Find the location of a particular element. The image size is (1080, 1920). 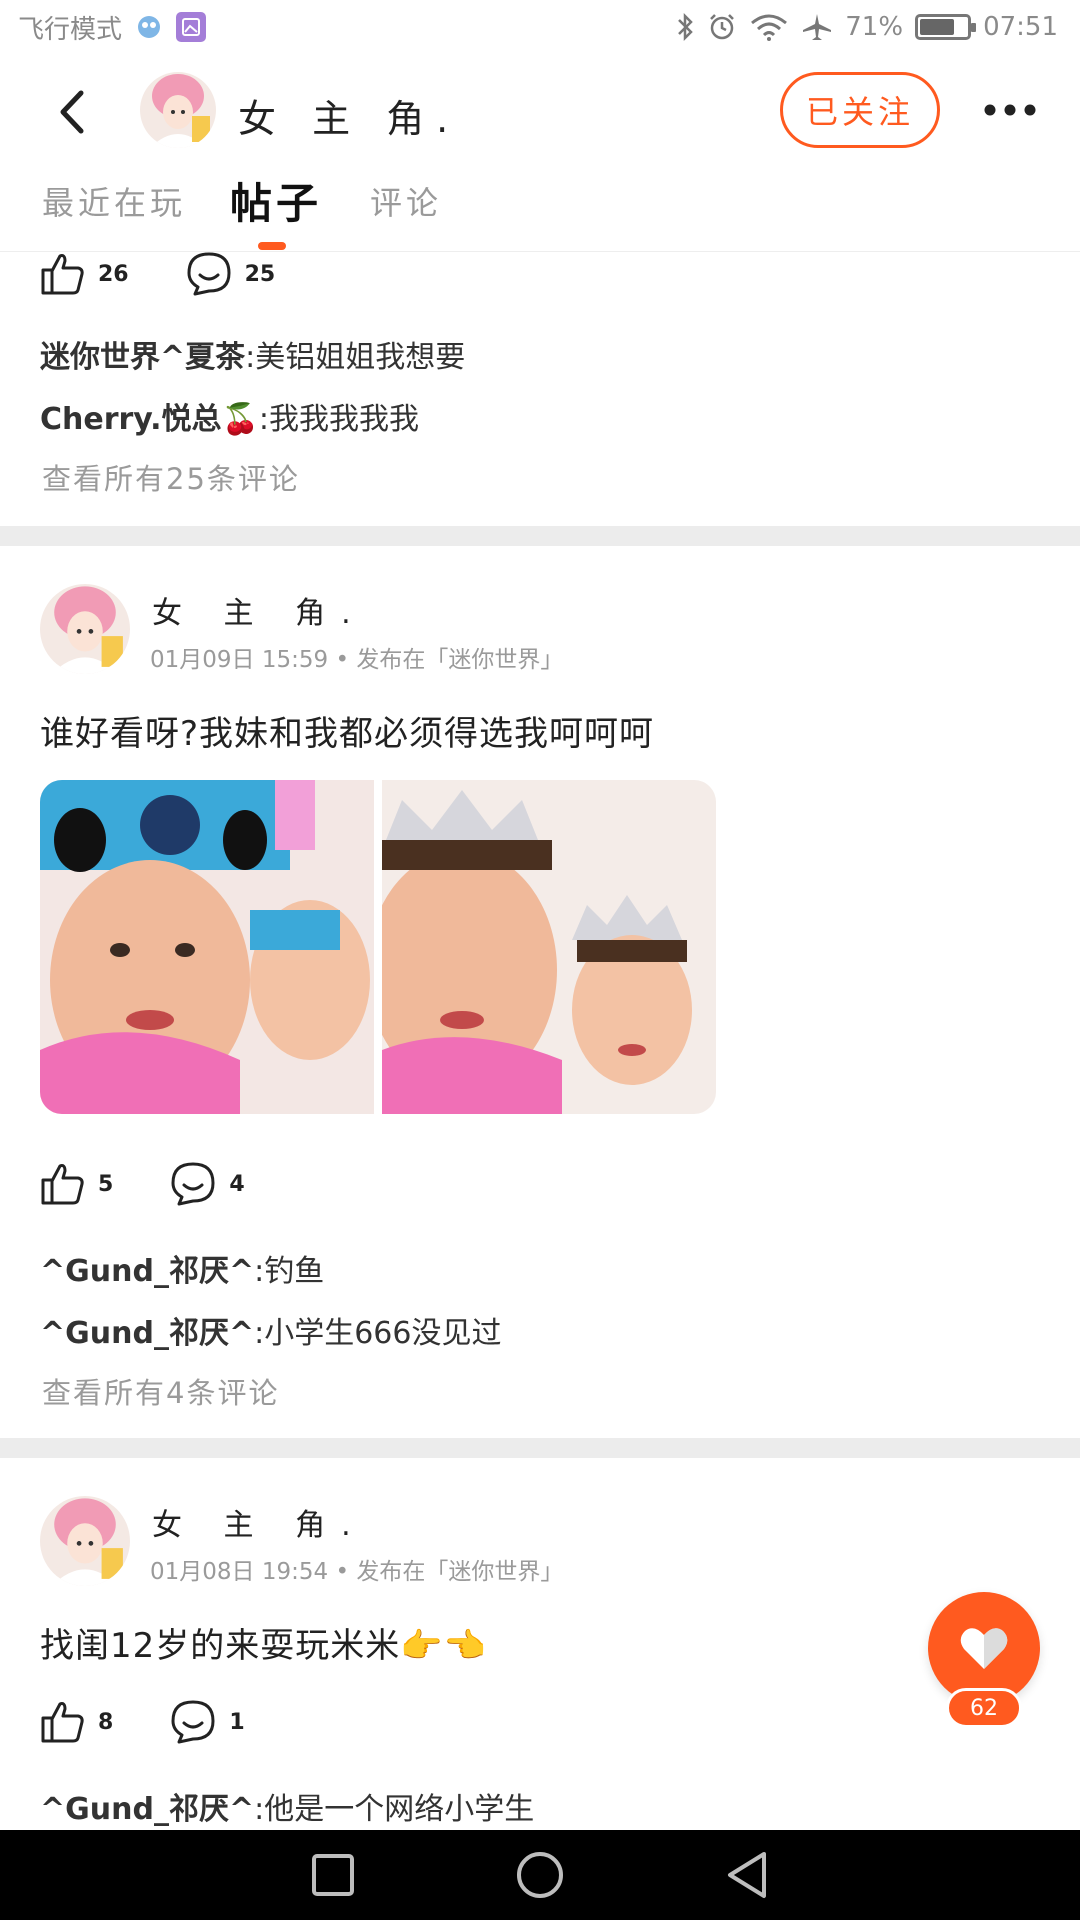

wifi-icon is located at coordinates (769, 27).